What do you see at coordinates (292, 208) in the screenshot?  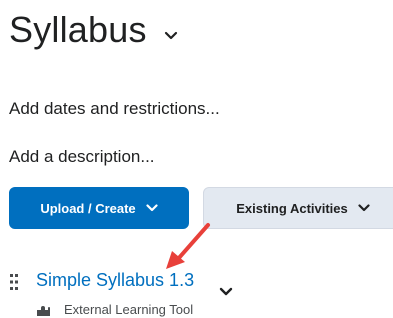 I see `existing-activities-label: Existing Activities` at bounding box center [292, 208].